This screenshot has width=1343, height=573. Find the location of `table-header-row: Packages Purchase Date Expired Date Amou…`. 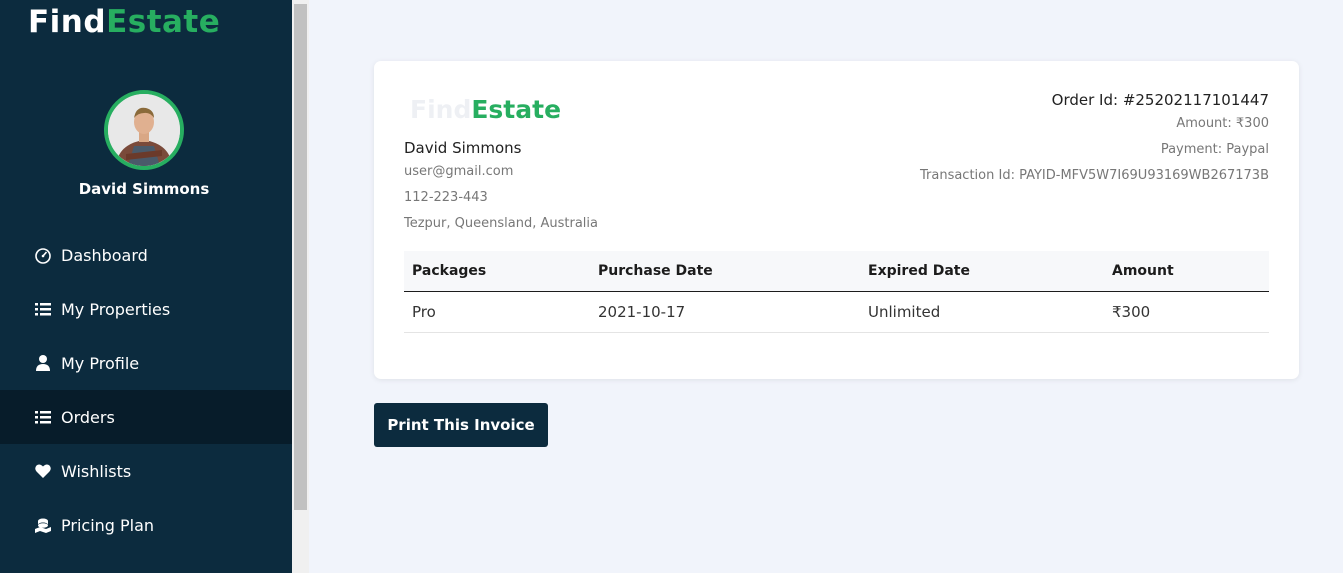

table-header-row: Packages Purchase Date Expired Date Amou… is located at coordinates (836, 271).